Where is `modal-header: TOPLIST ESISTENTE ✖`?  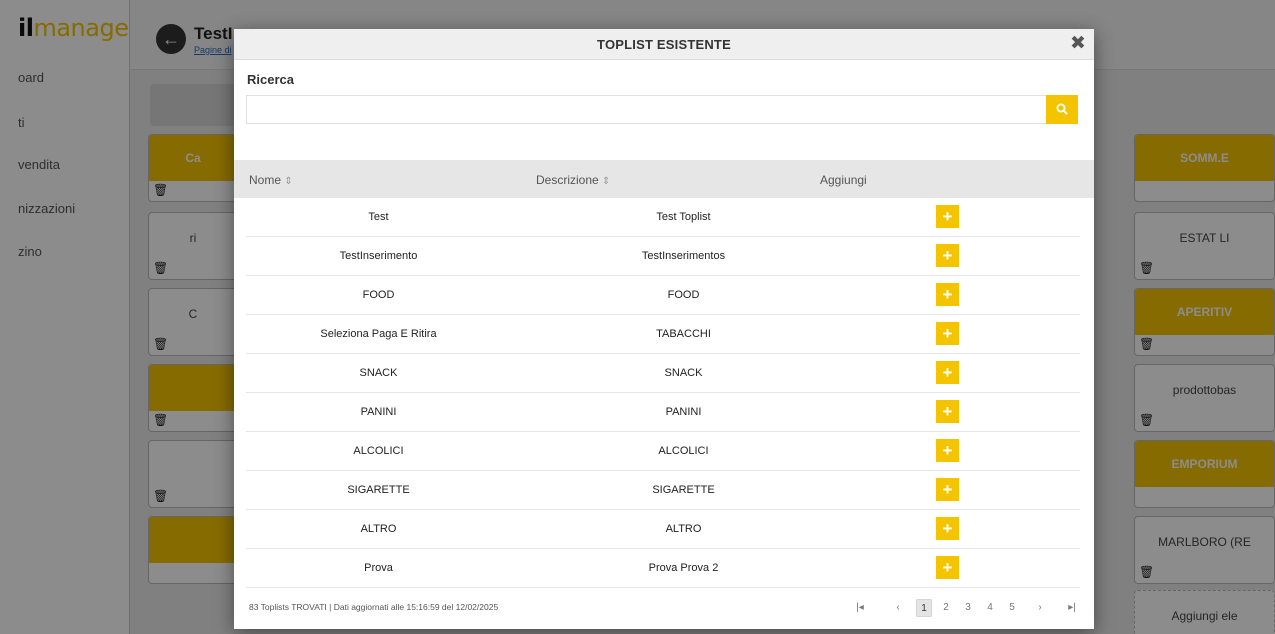 modal-header: TOPLIST ESISTENTE ✖ is located at coordinates (664, 44).